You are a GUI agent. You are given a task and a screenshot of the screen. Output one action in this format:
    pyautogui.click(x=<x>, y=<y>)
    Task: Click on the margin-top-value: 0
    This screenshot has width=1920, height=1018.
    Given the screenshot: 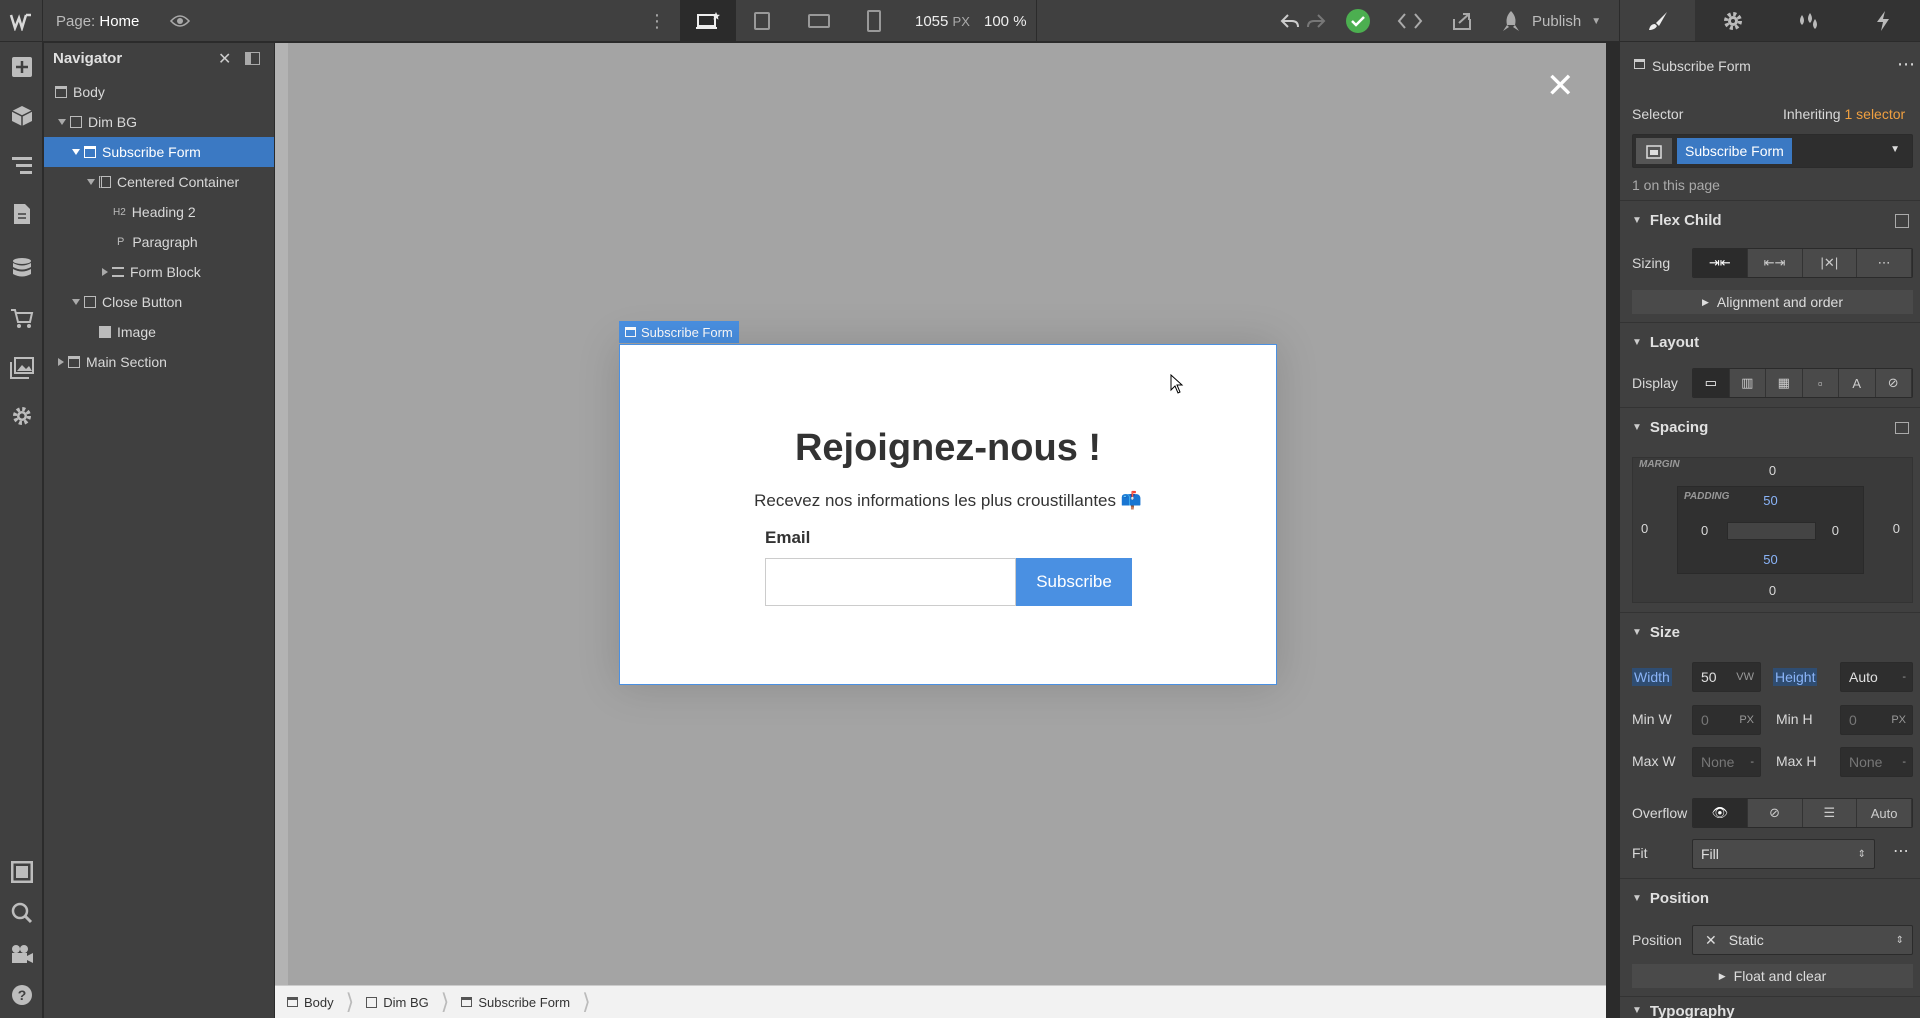 What is the action you would take?
    pyautogui.click(x=1772, y=470)
    